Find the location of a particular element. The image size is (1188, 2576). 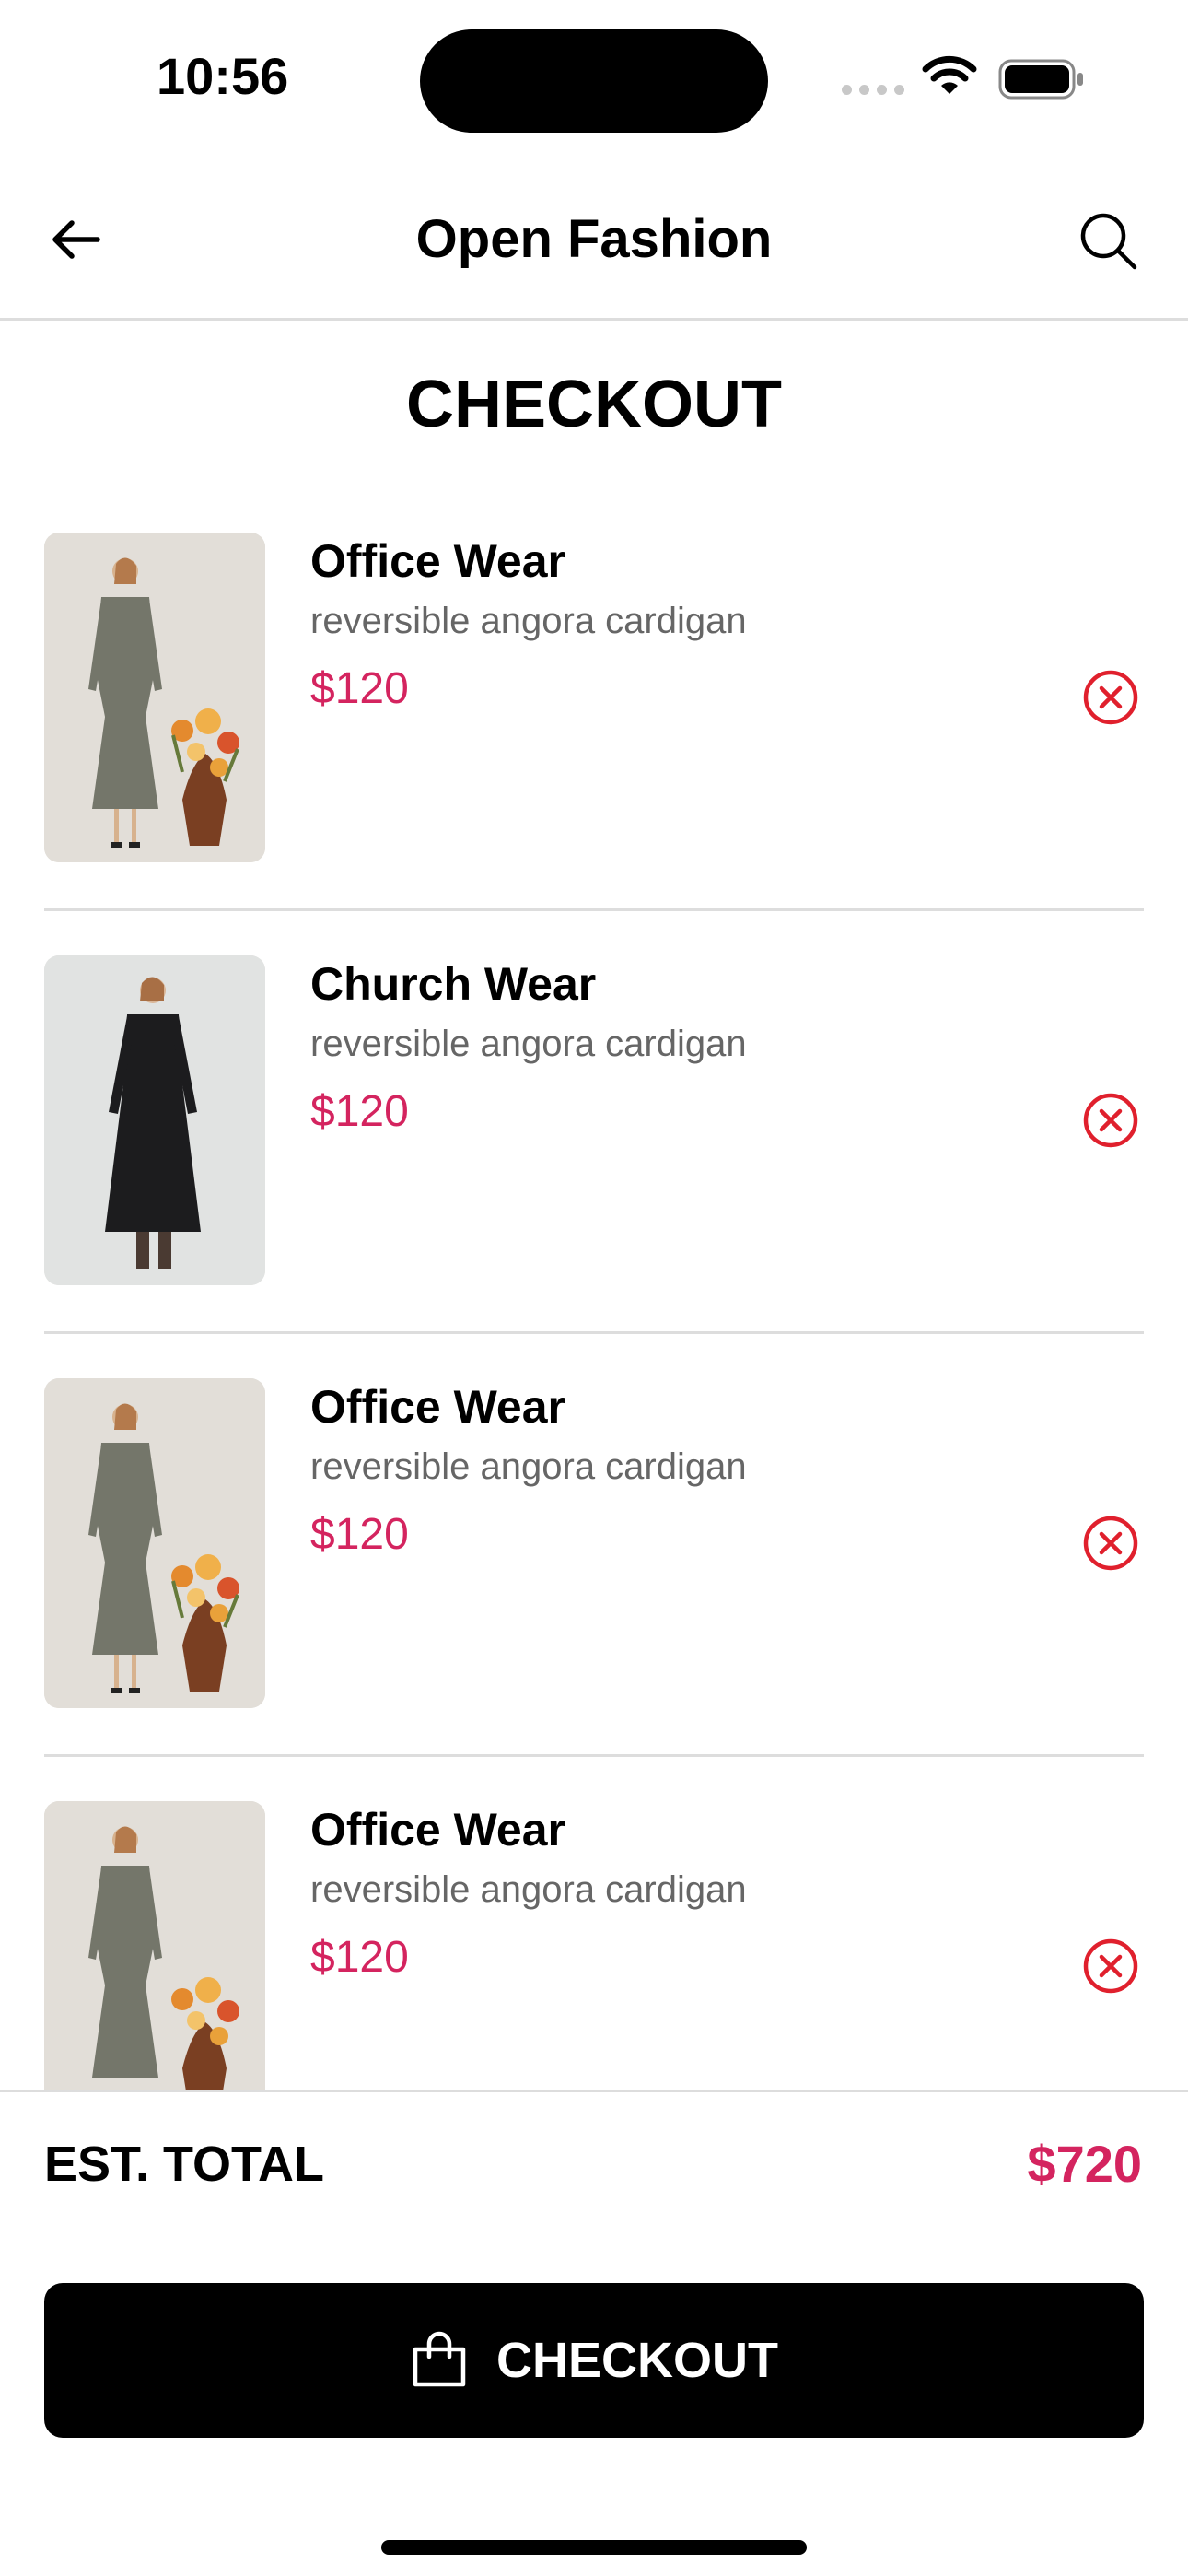

footer-divider is located at coordinates (594, 2091).